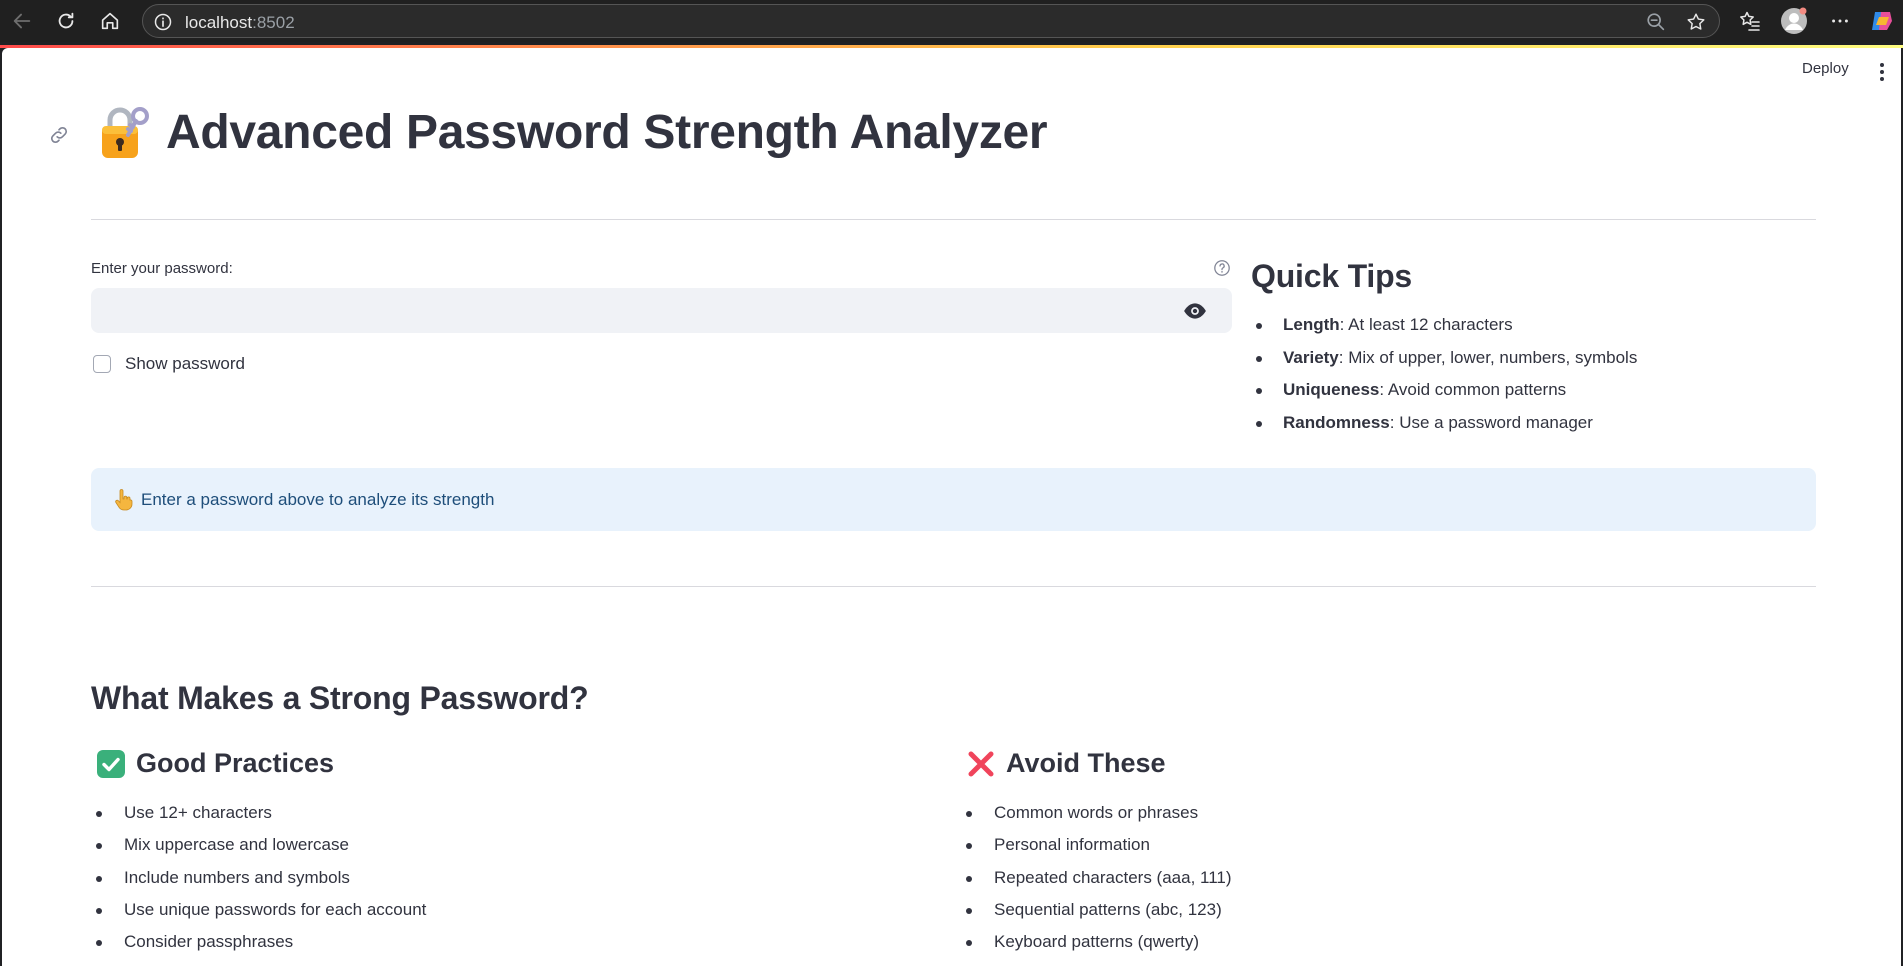 The height and width of the screenshot is (966, 1903). What do you see at coordinates (981, 763) in the screenshot?
I see `cross-mark-icon` at bounding box center [981, 763].